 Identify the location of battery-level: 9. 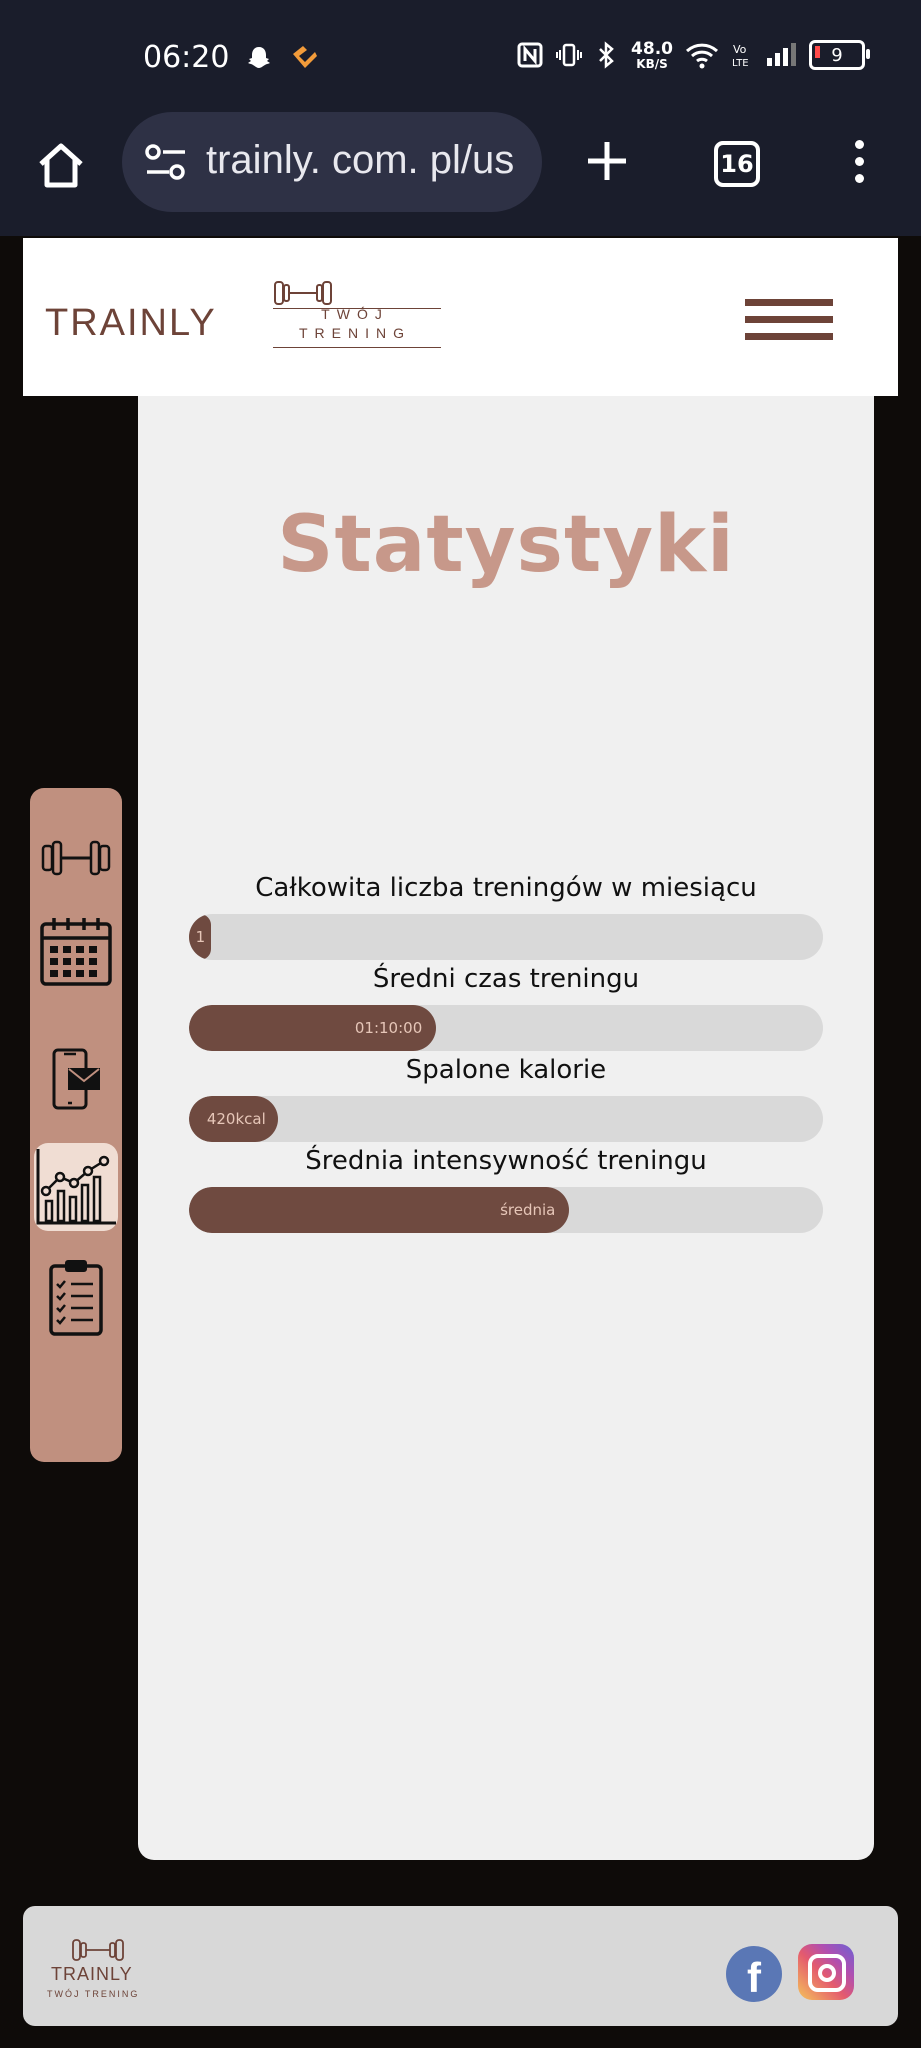
(837, 55).